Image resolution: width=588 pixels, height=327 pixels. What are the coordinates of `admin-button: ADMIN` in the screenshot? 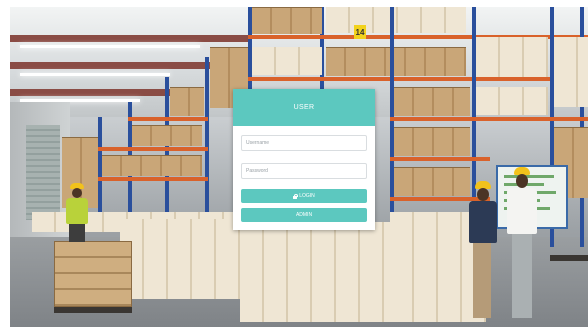 It's located at (304, 215).